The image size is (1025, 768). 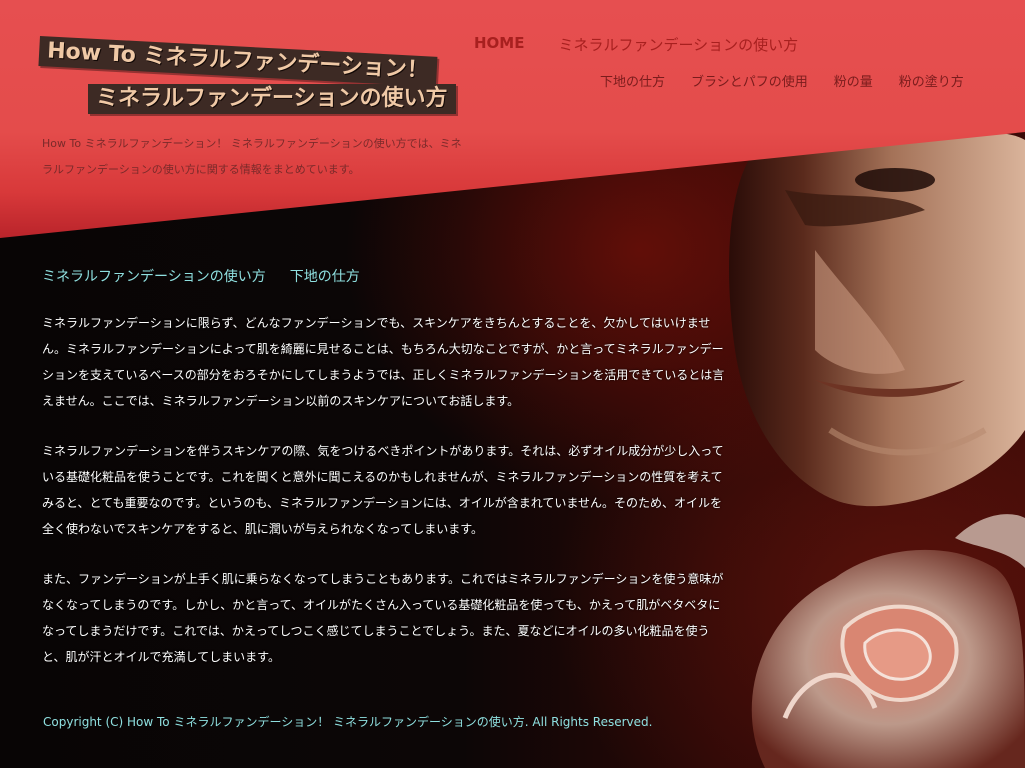 What do you see at coordinates (931, 80) in the screenshot?
I see `nav-sub-powder-apply: 粉の塗り方` at bounding box center [931, 80].